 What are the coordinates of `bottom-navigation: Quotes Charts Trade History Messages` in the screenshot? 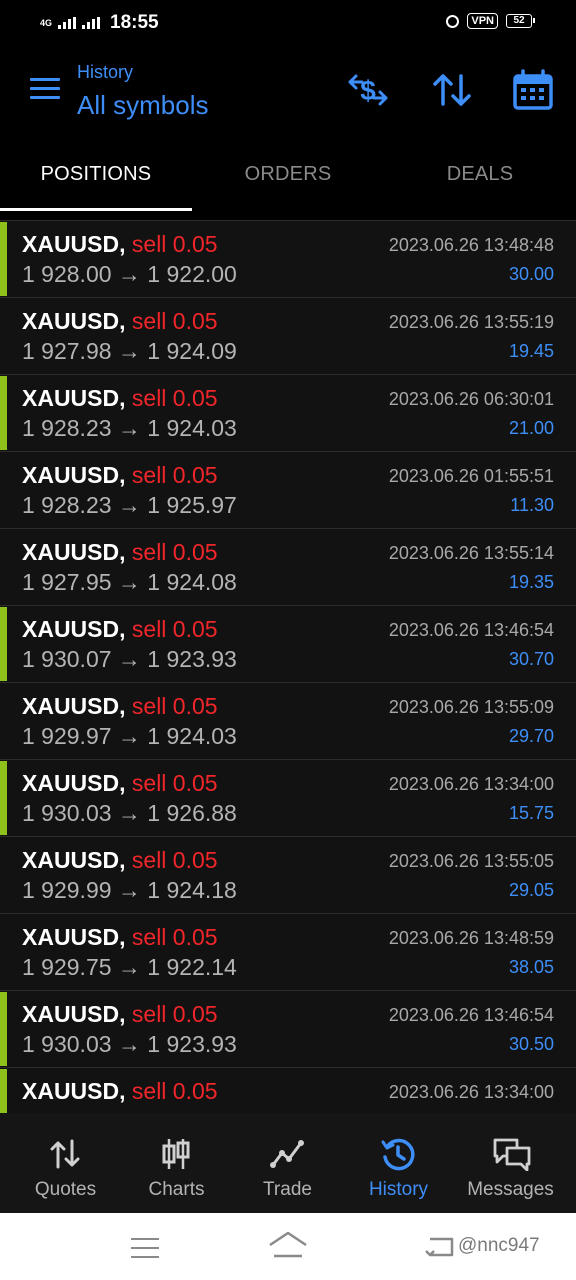 It's located at (288, 1163).